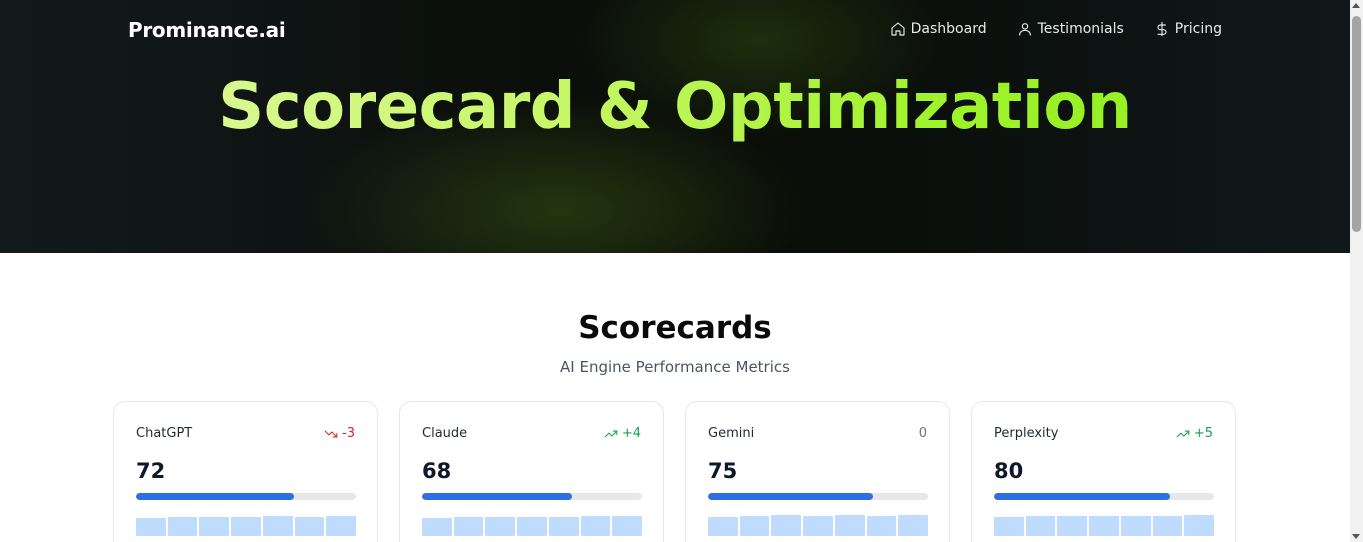 Image resolution: width=1363 pixels, height=542 pixels. I want to click on top-nav: Dashboard Testimonials Pricing, so click(1056, 29).